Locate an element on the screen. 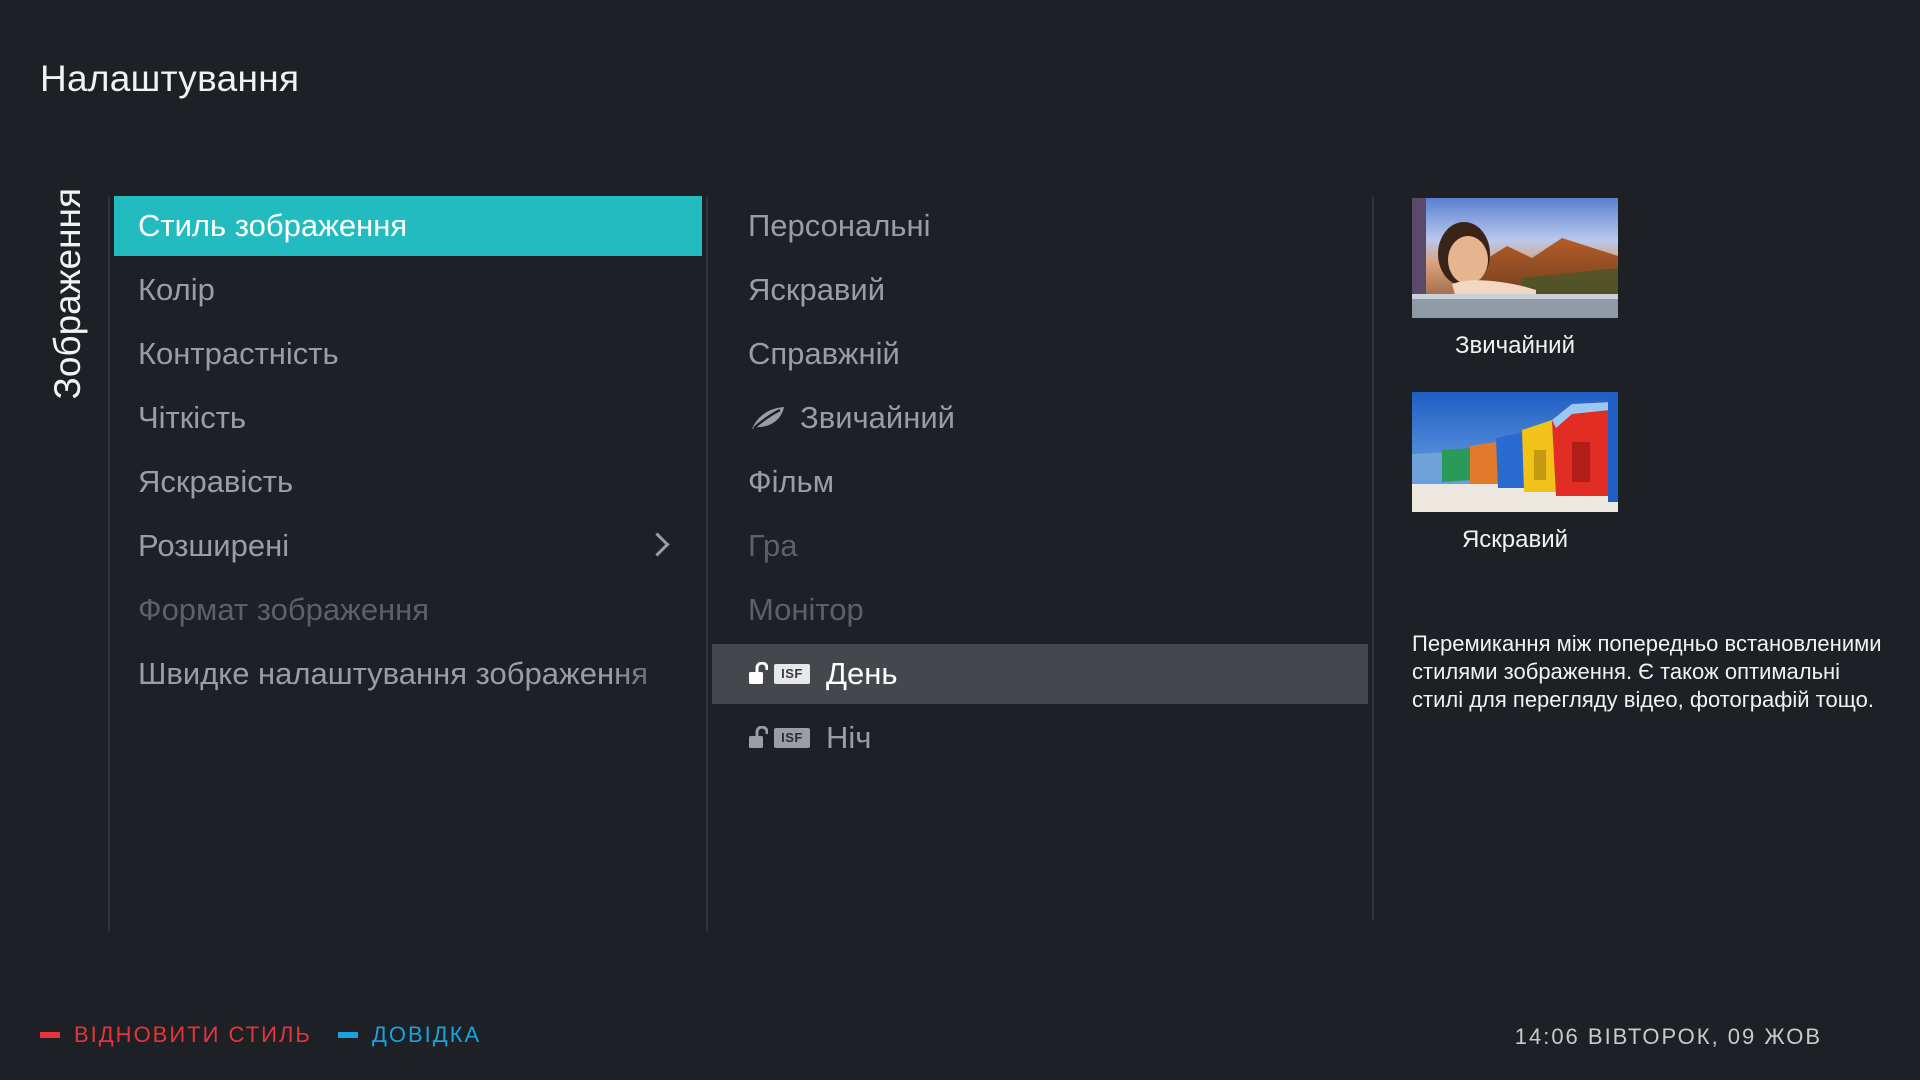 The width and height of the screenshot is (1920, 1080). menu-item-picture-style: Стиль зображення is located at coordinates (408, 226).